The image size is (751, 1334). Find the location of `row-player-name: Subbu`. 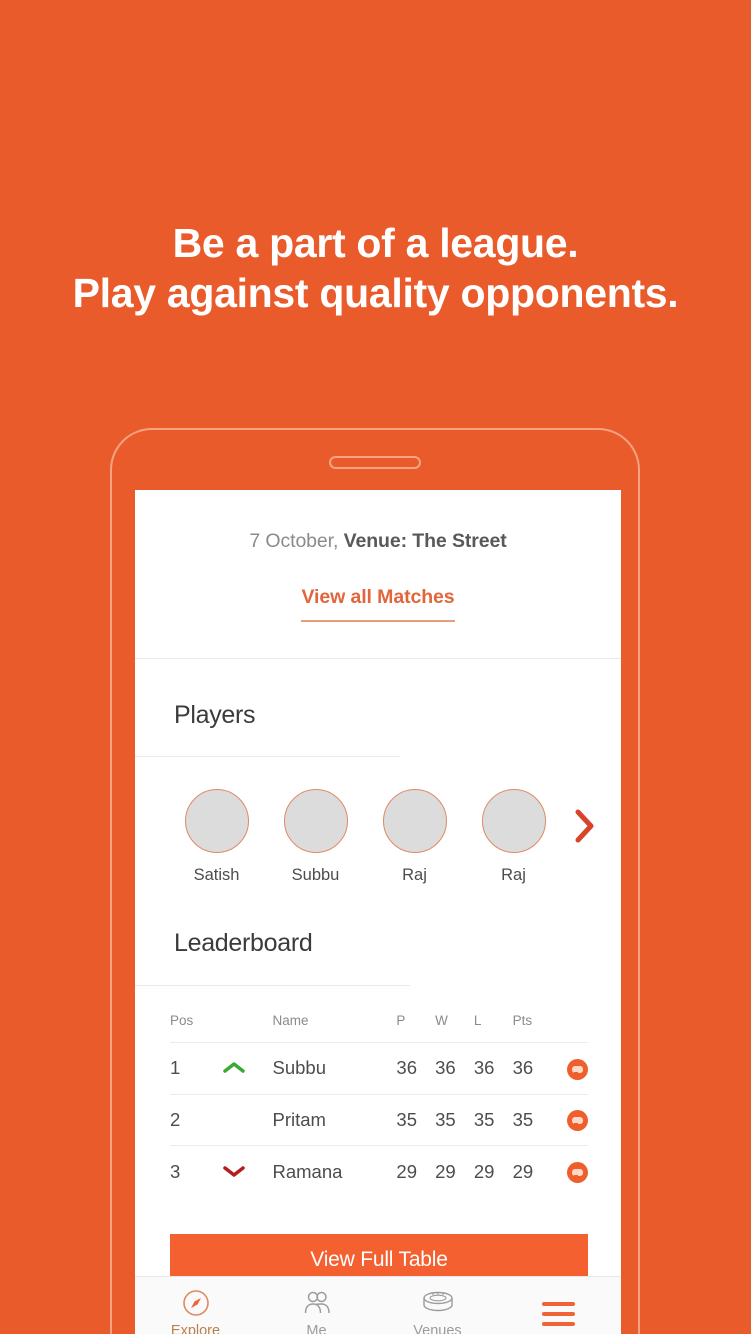

row-player-name: Subbu is located at coordinates (333, 1068).